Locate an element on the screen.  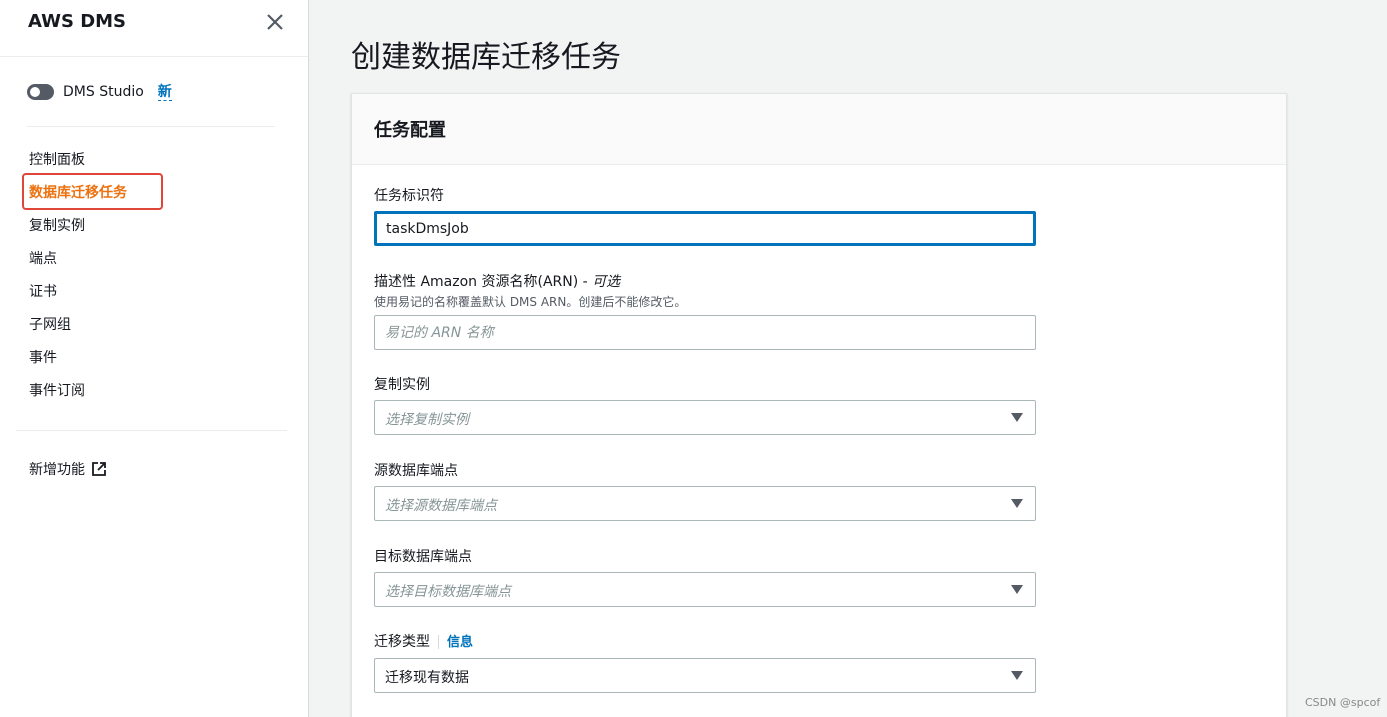
whats-new-link: 新增功能 is located at coordinates (68, 469).